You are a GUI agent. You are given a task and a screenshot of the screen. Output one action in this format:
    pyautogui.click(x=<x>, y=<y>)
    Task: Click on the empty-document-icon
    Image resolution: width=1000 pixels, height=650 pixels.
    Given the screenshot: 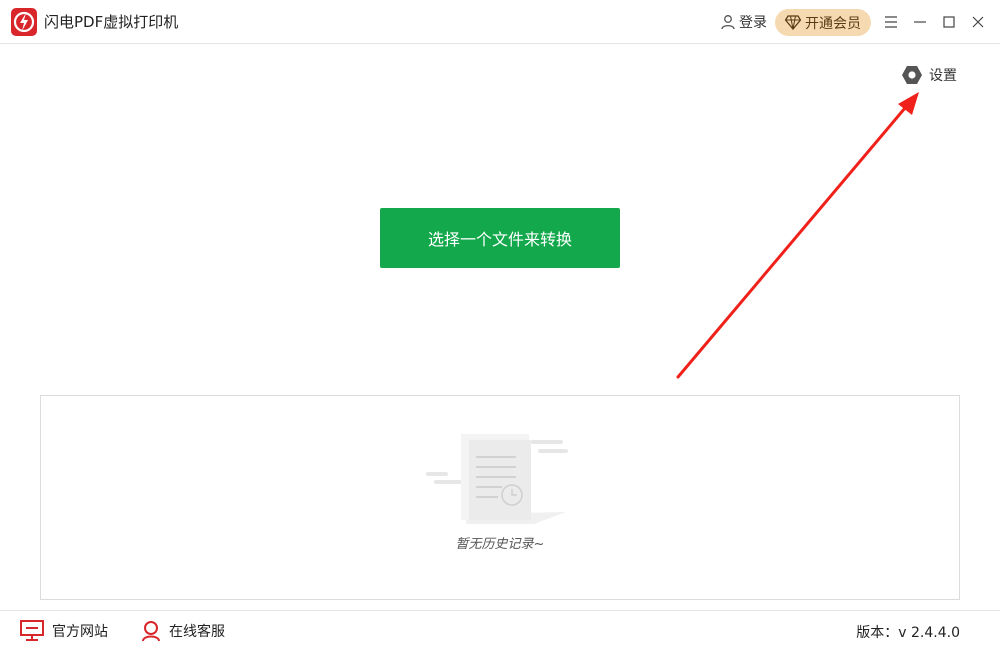 What is the action you would take?
    pyautogui.click(x=497, y=479)
    